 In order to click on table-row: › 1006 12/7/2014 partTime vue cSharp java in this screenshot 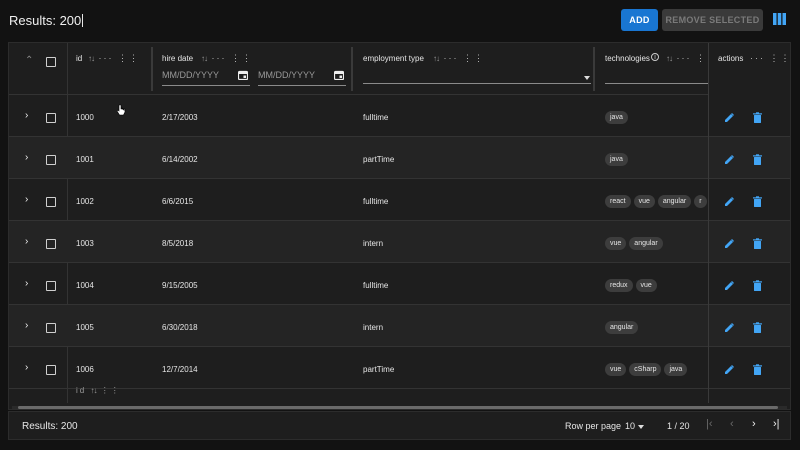, I will do `click(399, 368)`.